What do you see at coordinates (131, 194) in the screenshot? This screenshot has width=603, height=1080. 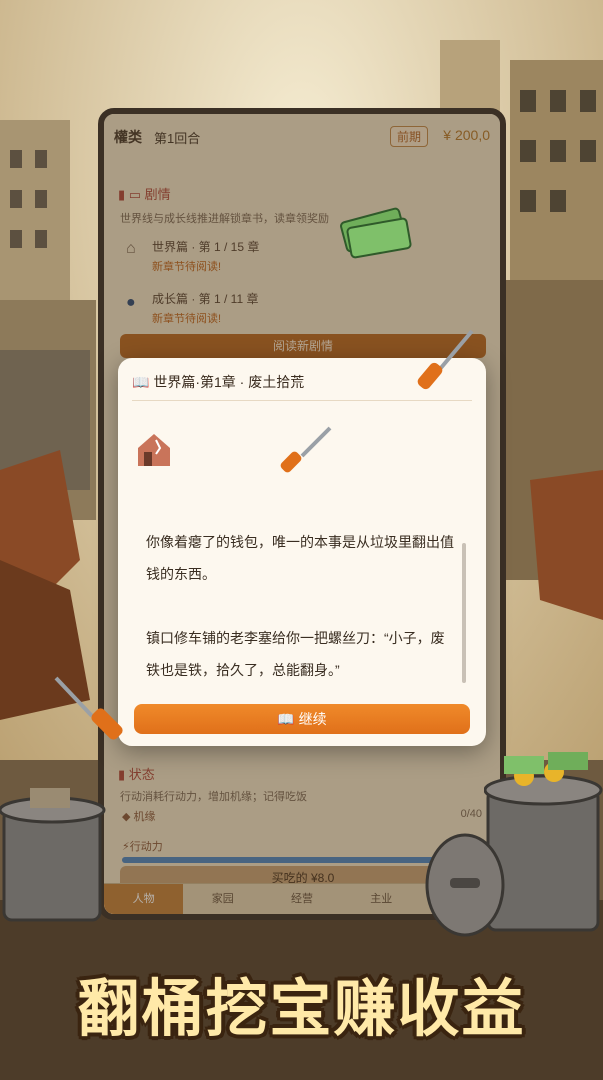 I see `book-icon: ▮ ▭` at bounding box center [131, 194].